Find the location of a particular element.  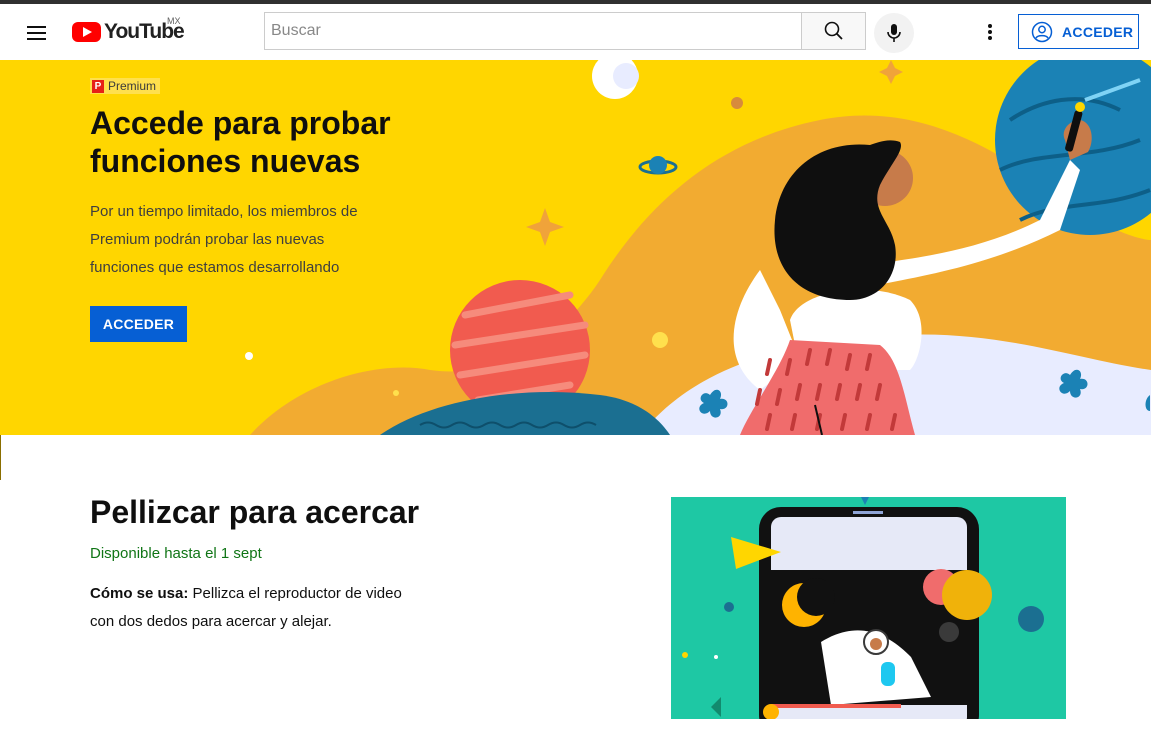

signin-label: ACCEDER is located at coordinates (1098, 32).